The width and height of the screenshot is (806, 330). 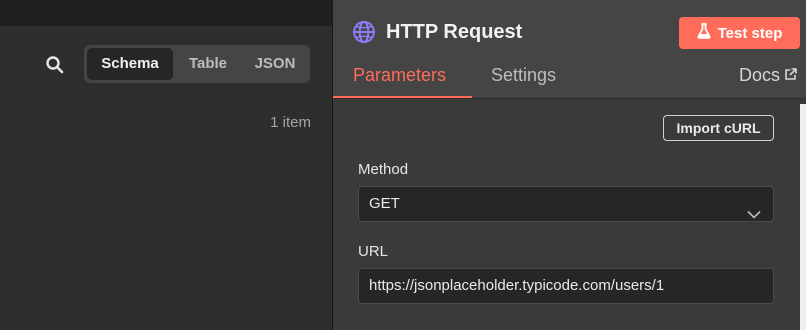 I want to click on view-mode-selector: Schema Table JSON, so click(x=197, y=64).